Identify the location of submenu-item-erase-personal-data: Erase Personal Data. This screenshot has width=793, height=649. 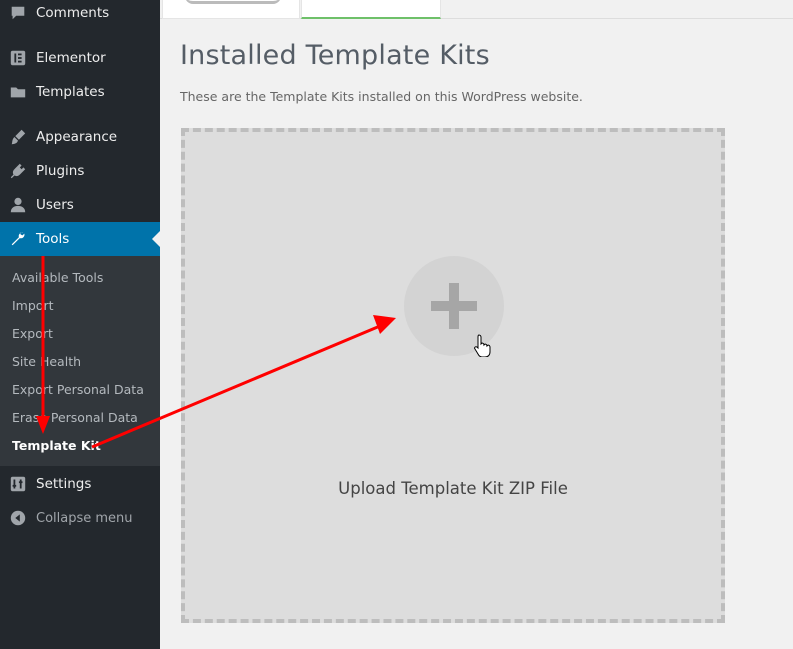
(75, 417).